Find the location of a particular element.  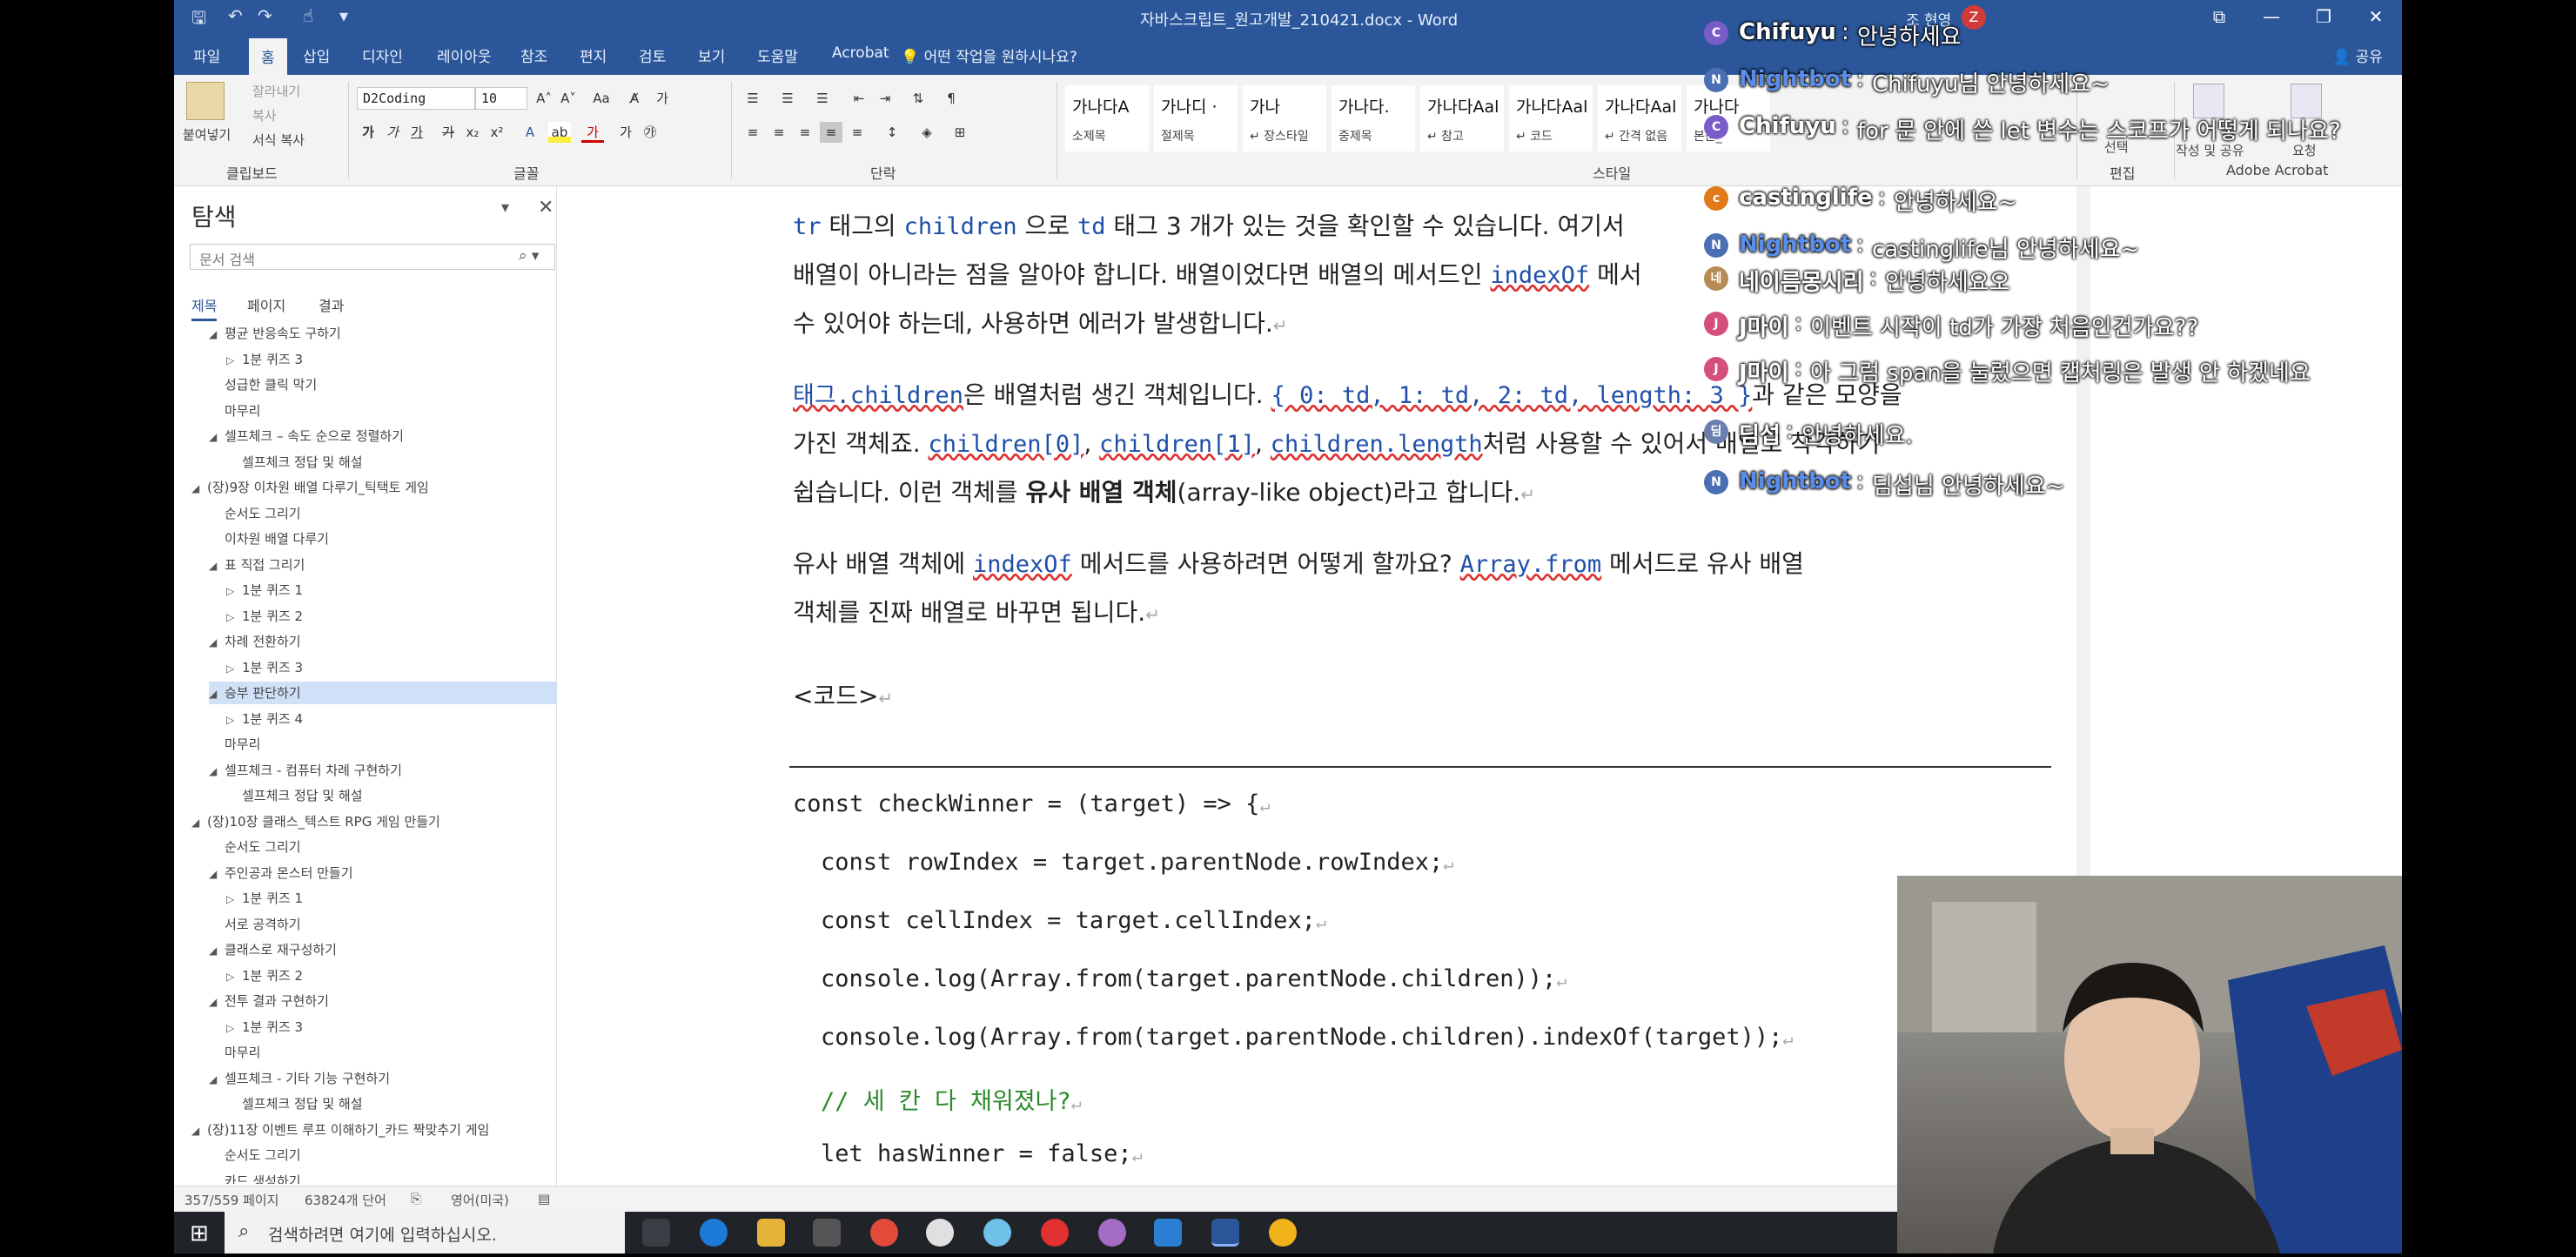

sort-icon: ⇅ is located at coordinates (918, 98).